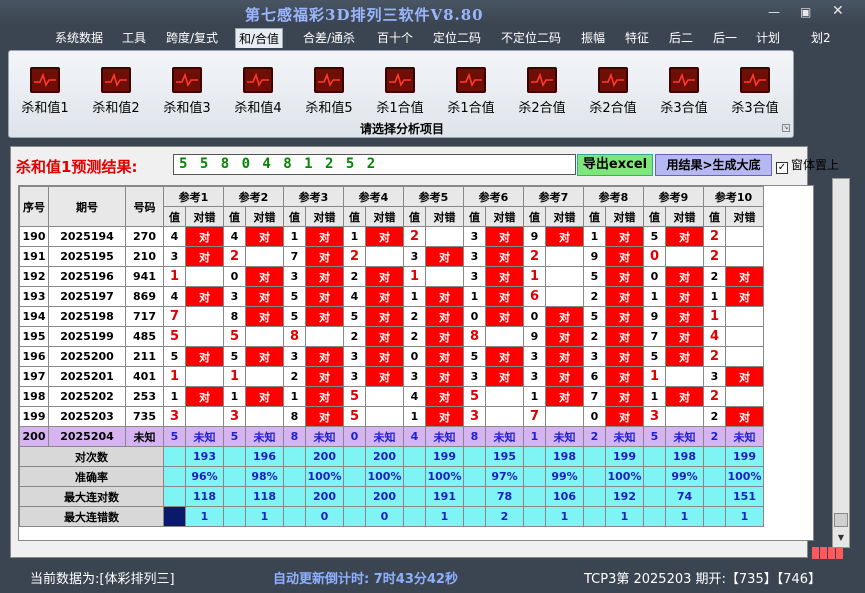 Image resolution: width=865 pixels, height=593 pixels. I want to click on vertical-scrollbar: ▼, so click(841, 363).